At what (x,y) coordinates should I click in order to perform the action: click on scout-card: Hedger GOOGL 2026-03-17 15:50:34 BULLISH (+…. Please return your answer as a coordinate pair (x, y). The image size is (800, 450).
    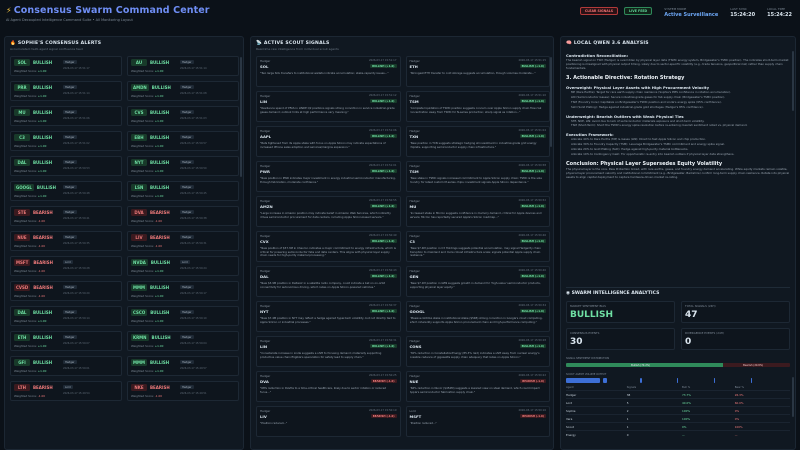
    Looking at the image, I should click on (477, 316).